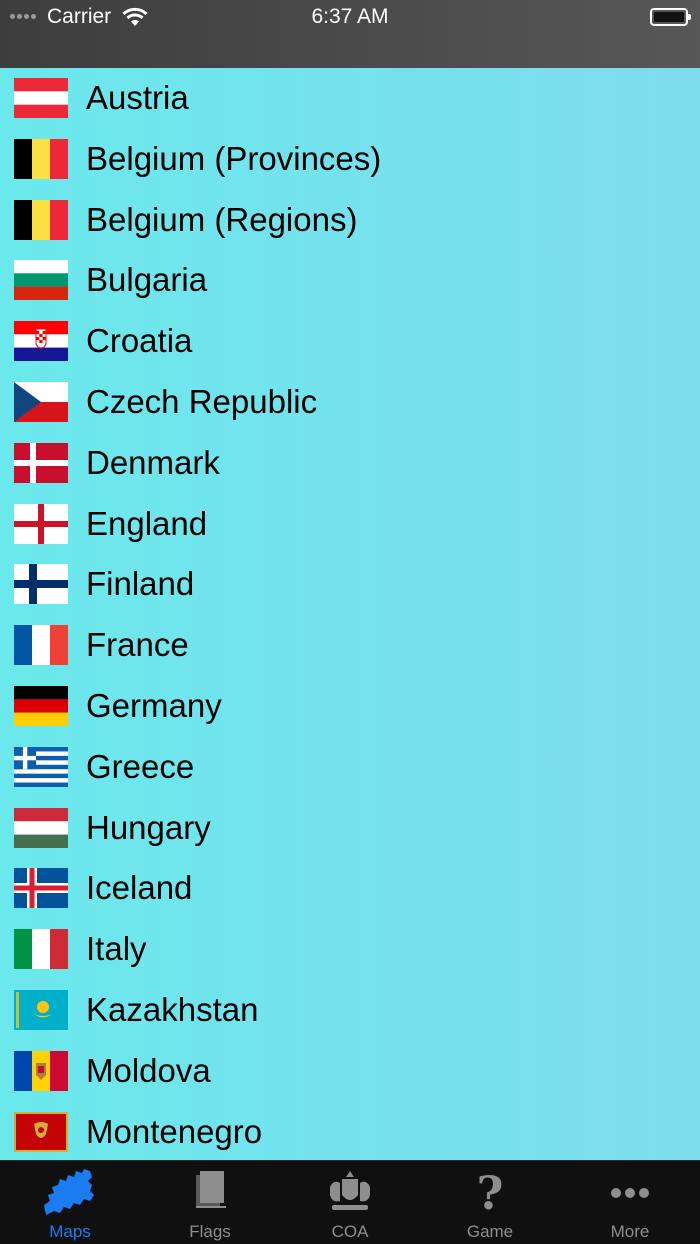  I want to click on country-row: Czech Republic, so click(350, 402).